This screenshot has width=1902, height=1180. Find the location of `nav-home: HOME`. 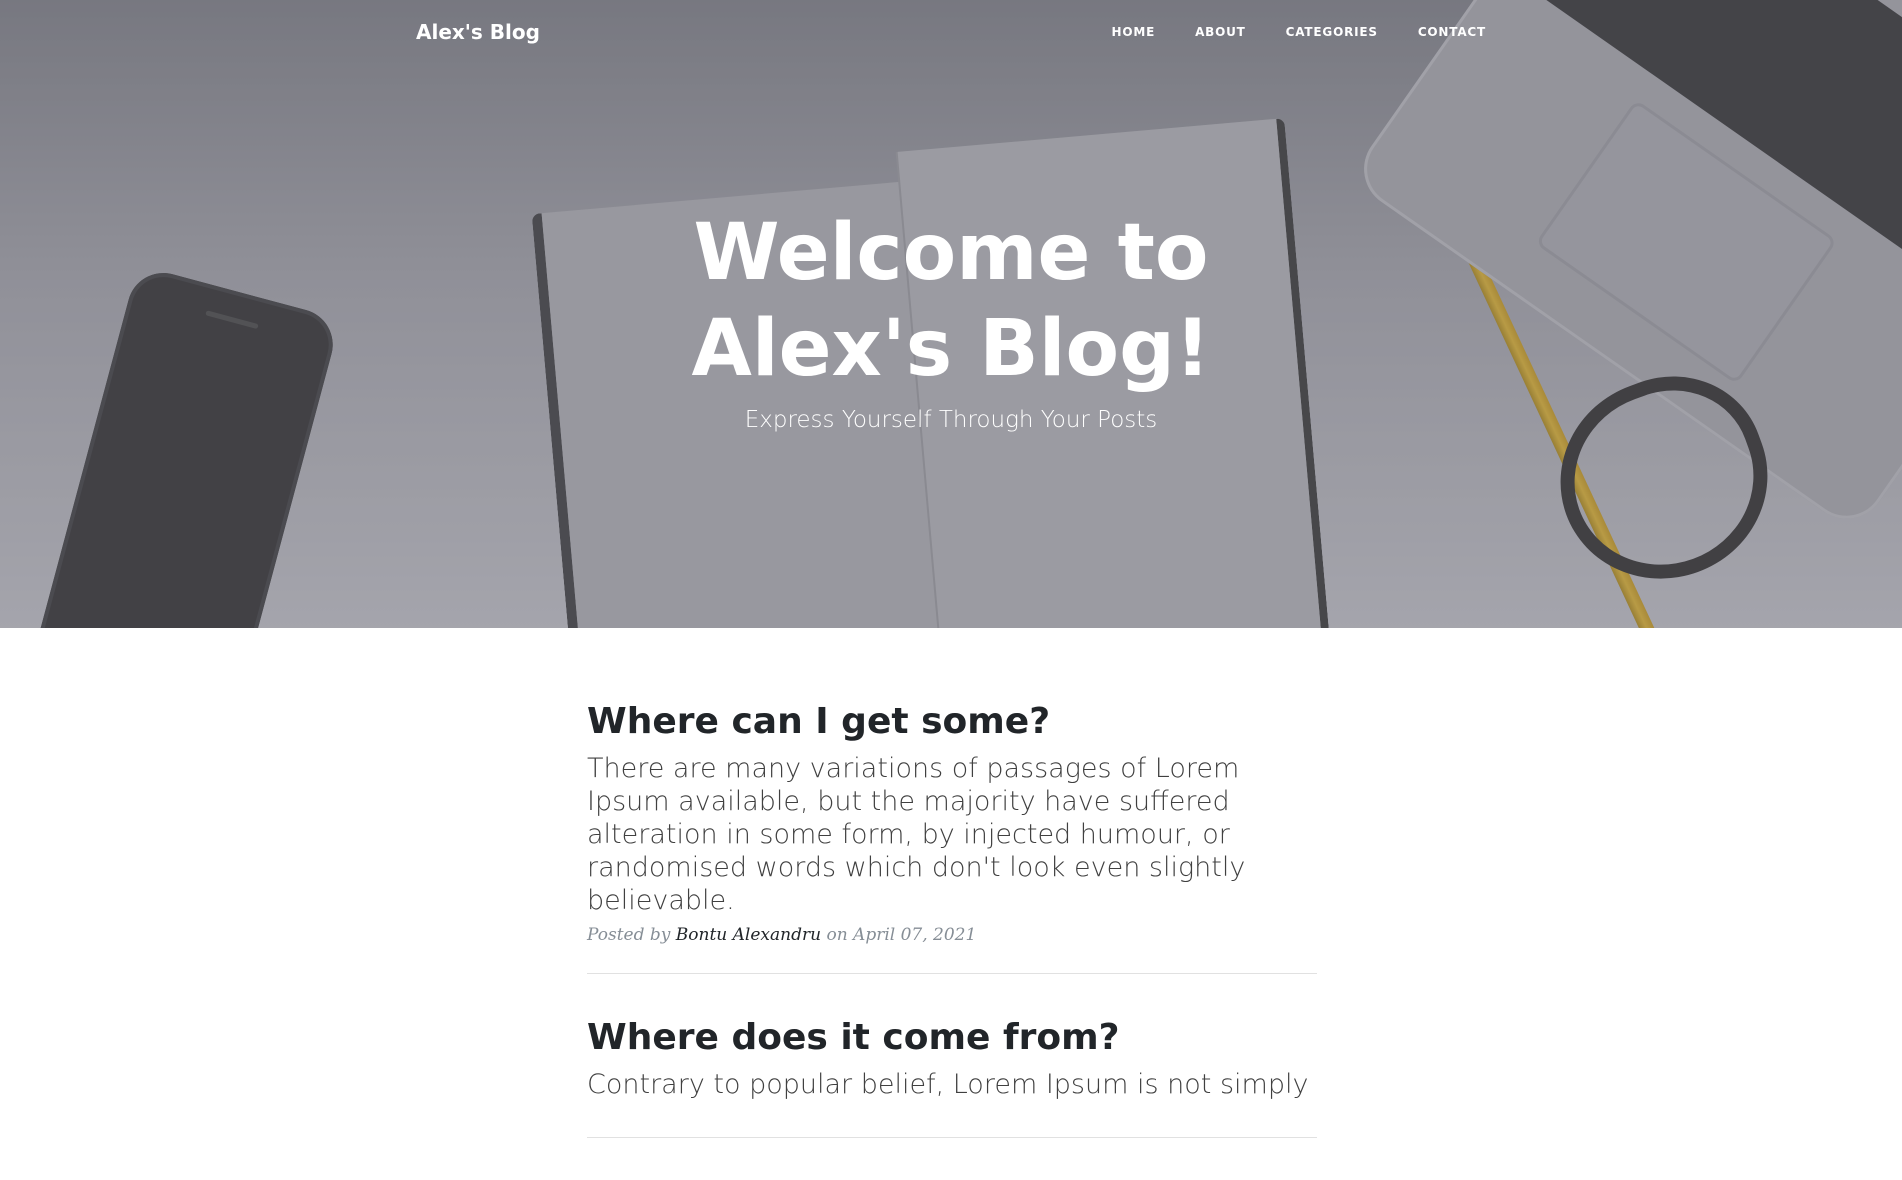

nav-home: HOME is located at coordinates (1134, 32).